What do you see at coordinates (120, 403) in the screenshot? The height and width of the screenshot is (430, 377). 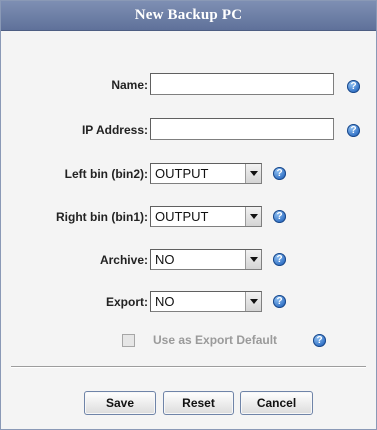 I see `save-button: Save` at bounding box center [120, 403].